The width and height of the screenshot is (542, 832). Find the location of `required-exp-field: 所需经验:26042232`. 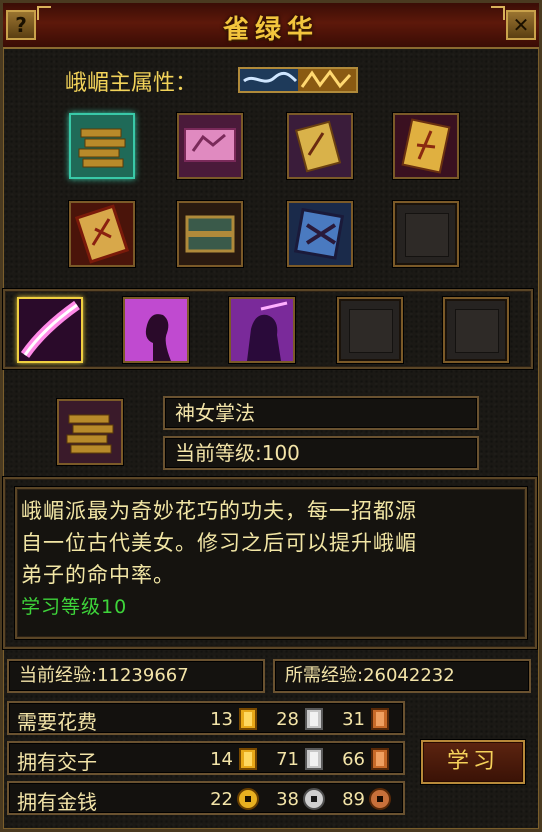

required-exp-field: 所需经验:26042232 is located at coordinates (402, 676).